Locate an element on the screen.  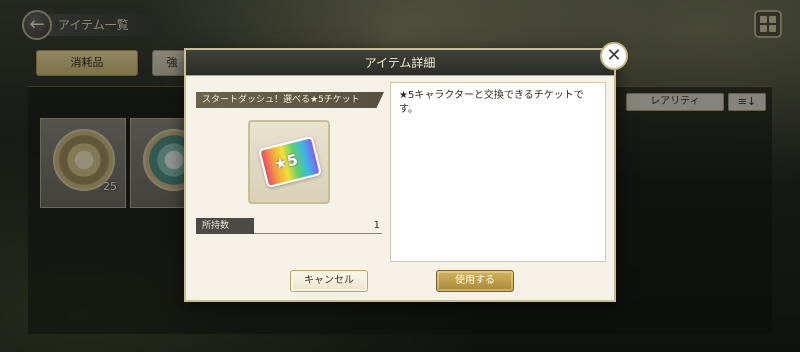
owned-count-label: 所持数 is located at coordinates (225, 226).